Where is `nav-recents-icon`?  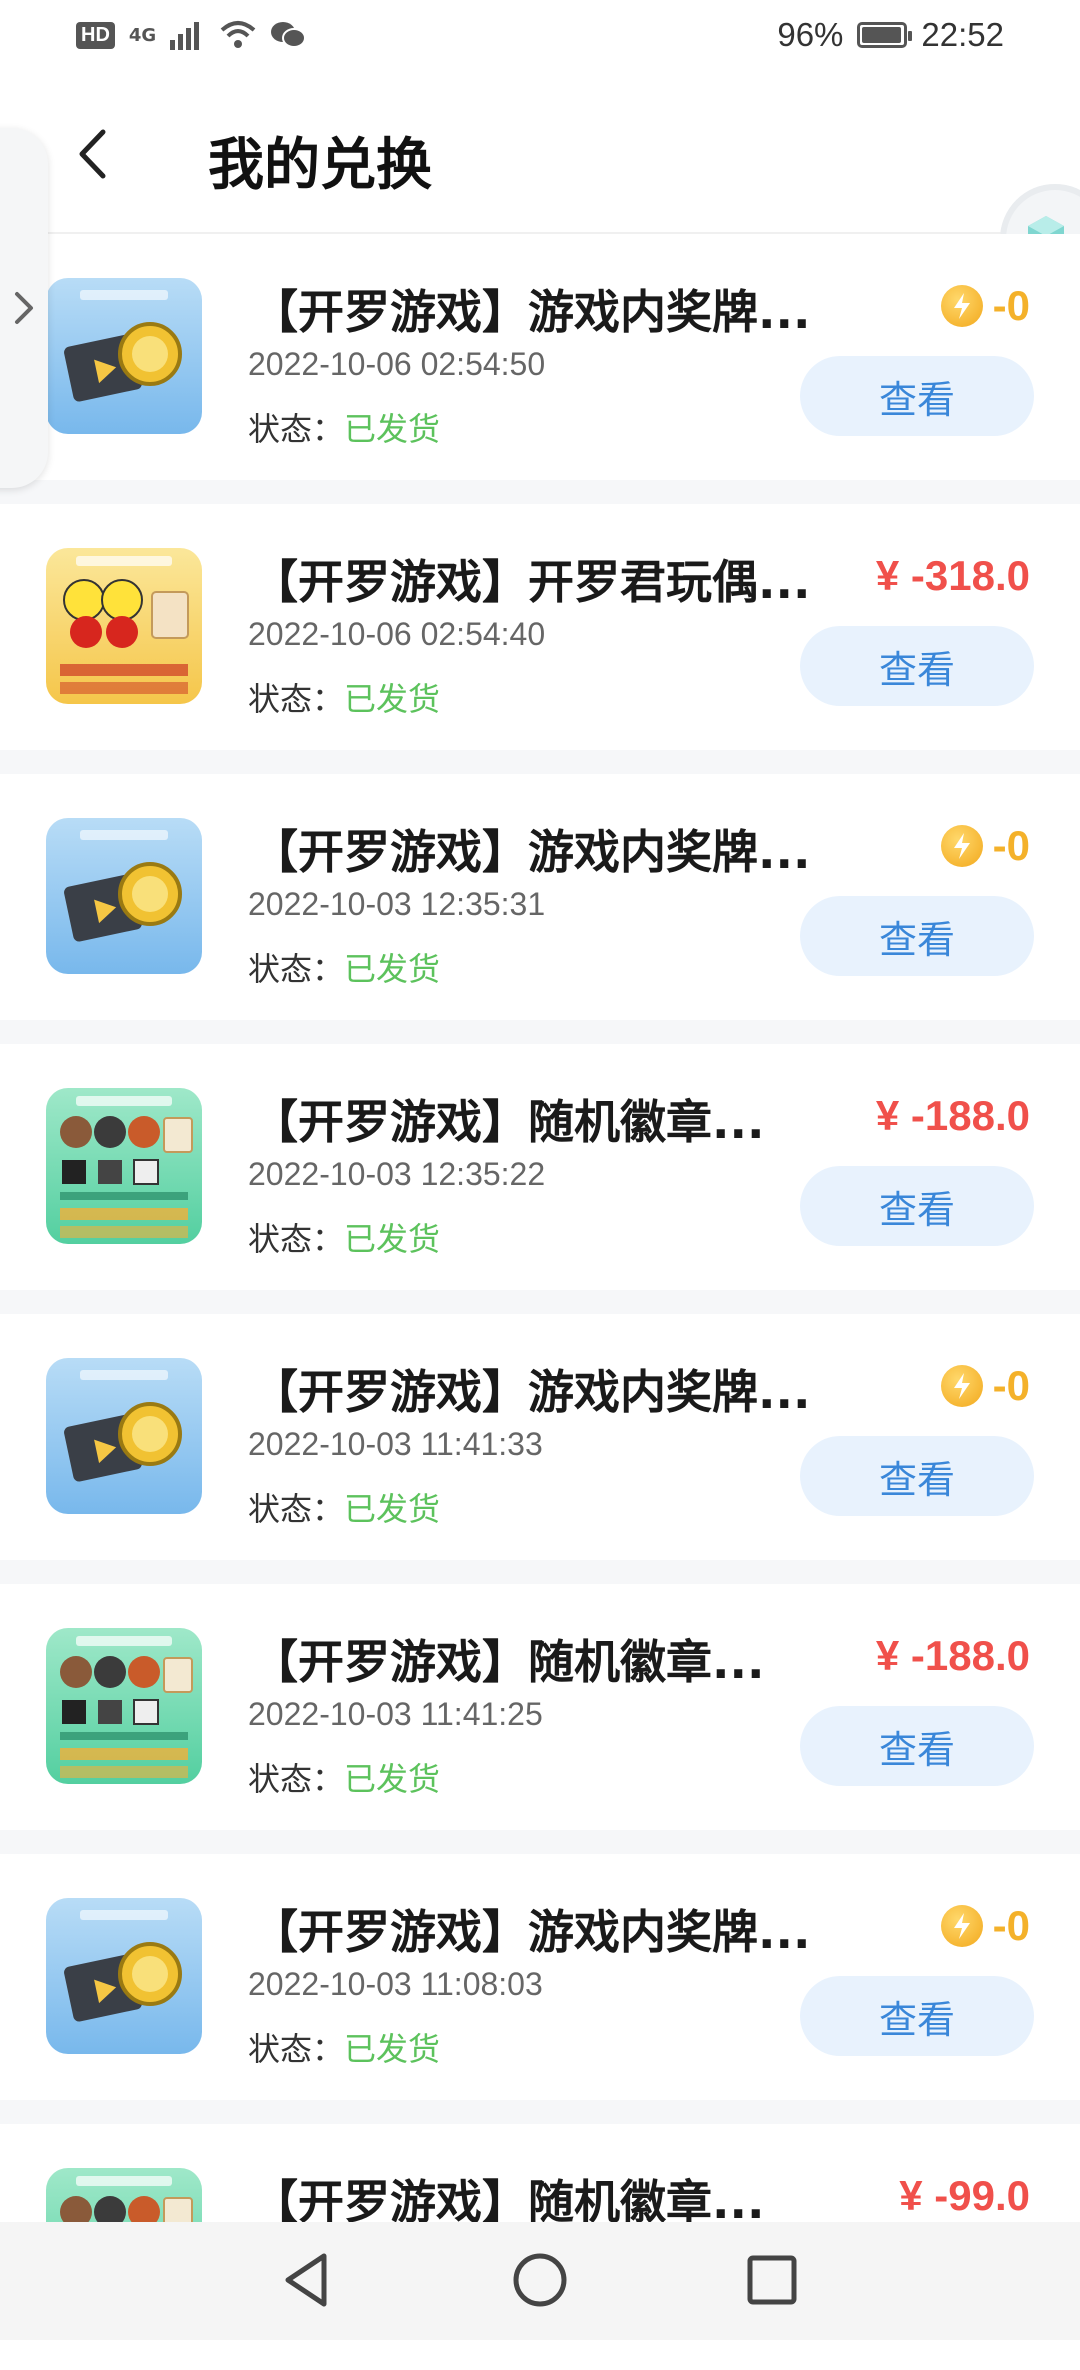 nav-recents-icon is located at coordinates (772, 2280).